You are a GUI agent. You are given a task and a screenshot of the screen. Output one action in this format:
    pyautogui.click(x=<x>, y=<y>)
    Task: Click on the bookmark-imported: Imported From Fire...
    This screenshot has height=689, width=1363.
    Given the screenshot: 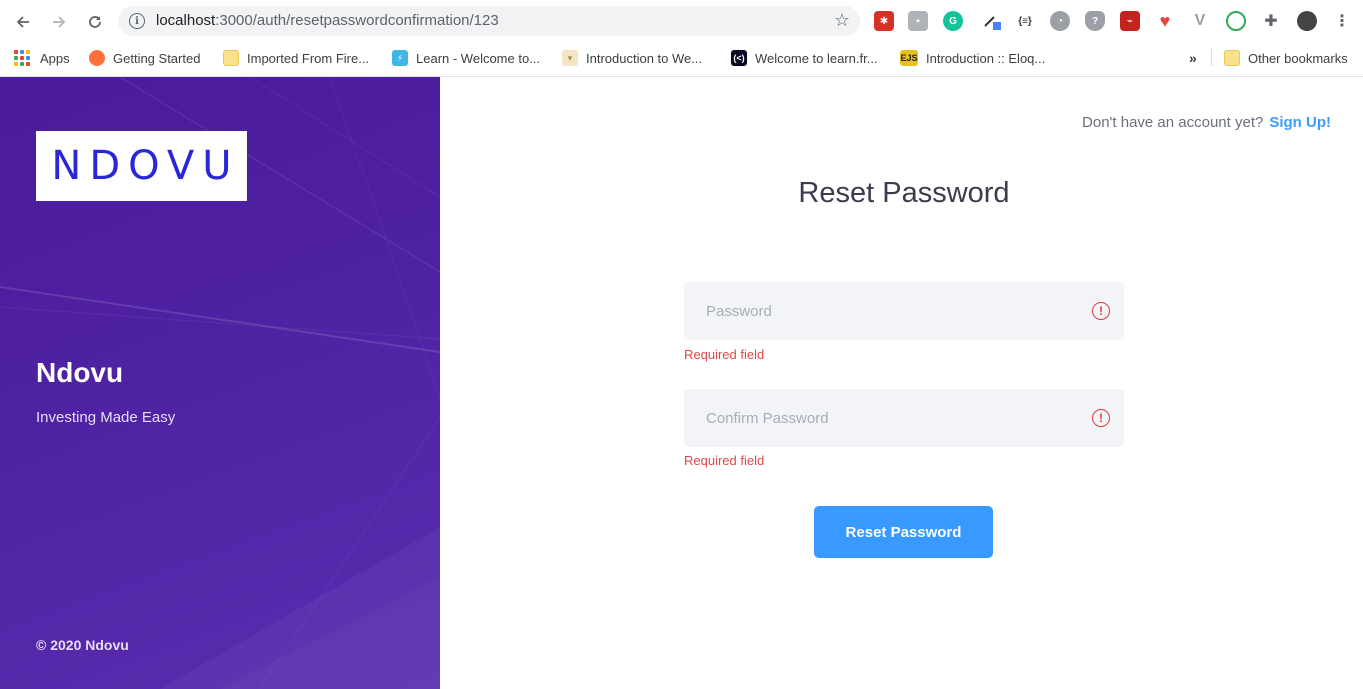 What is the action you would take?
    pyautogui.click(x=296, y=58)
    